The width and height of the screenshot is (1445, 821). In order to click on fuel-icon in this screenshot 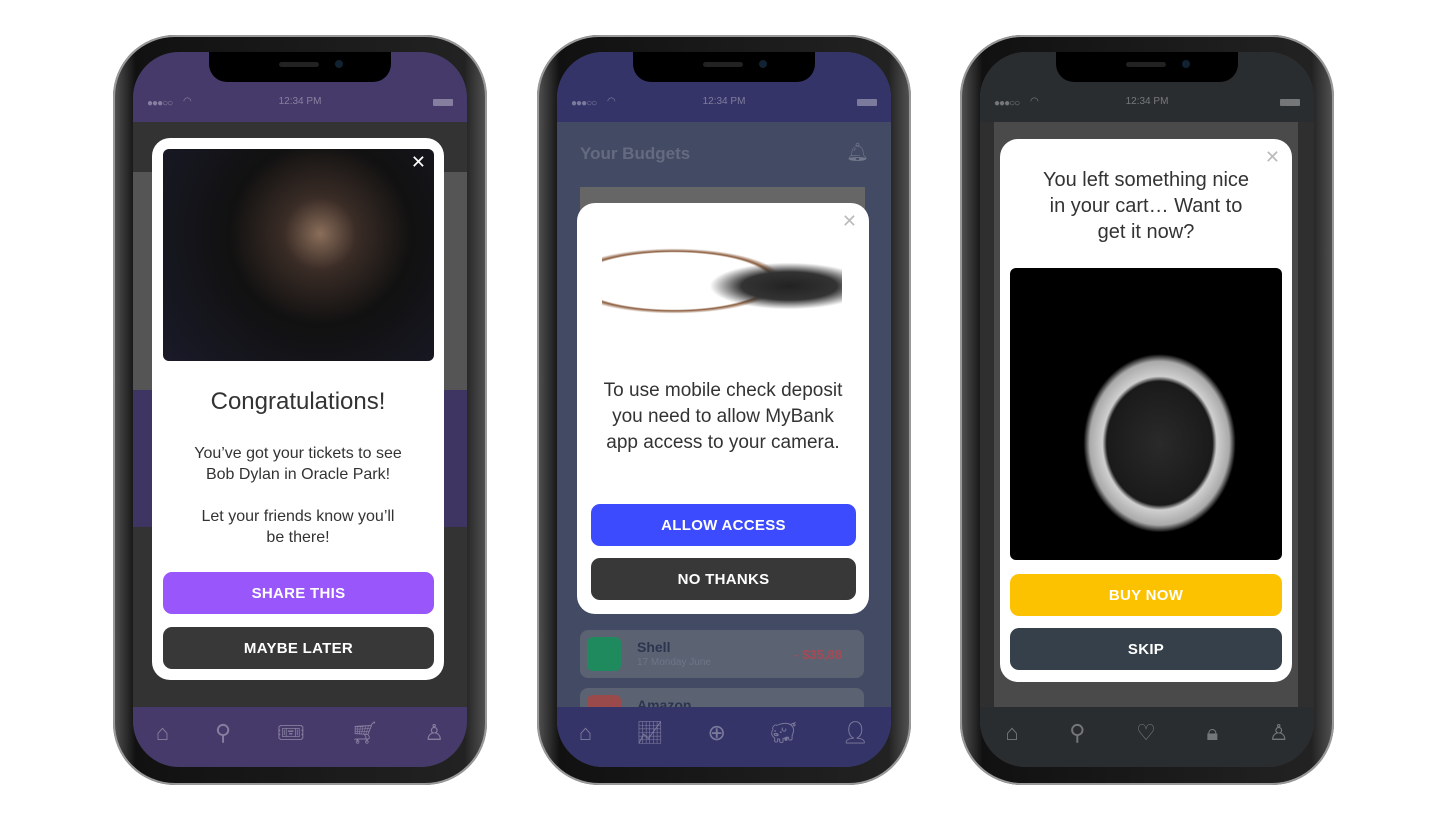, I will do `click(604, 654)`.